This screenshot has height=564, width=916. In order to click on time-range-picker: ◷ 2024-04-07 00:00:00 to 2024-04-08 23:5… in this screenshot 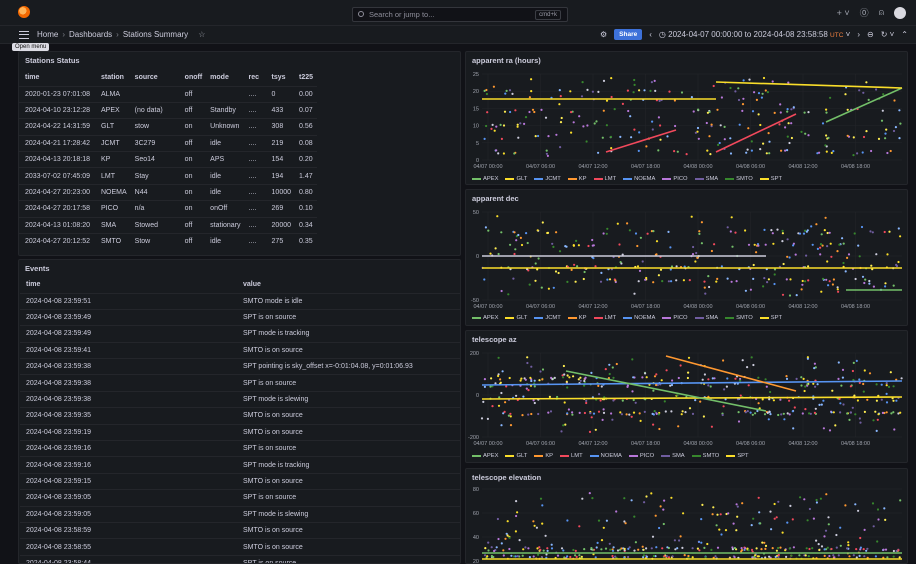, I will do `click(754, 34)`.